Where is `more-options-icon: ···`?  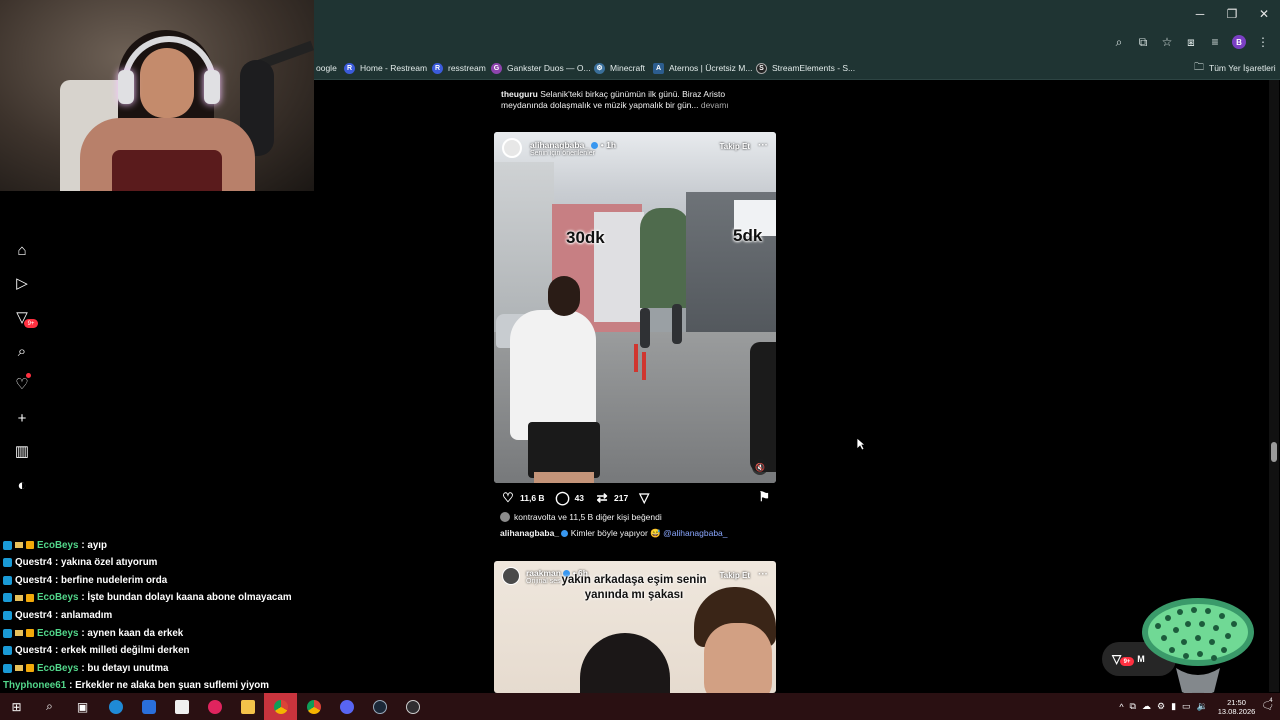
more-options-icon: ··· is located at coordinates (763, 145).